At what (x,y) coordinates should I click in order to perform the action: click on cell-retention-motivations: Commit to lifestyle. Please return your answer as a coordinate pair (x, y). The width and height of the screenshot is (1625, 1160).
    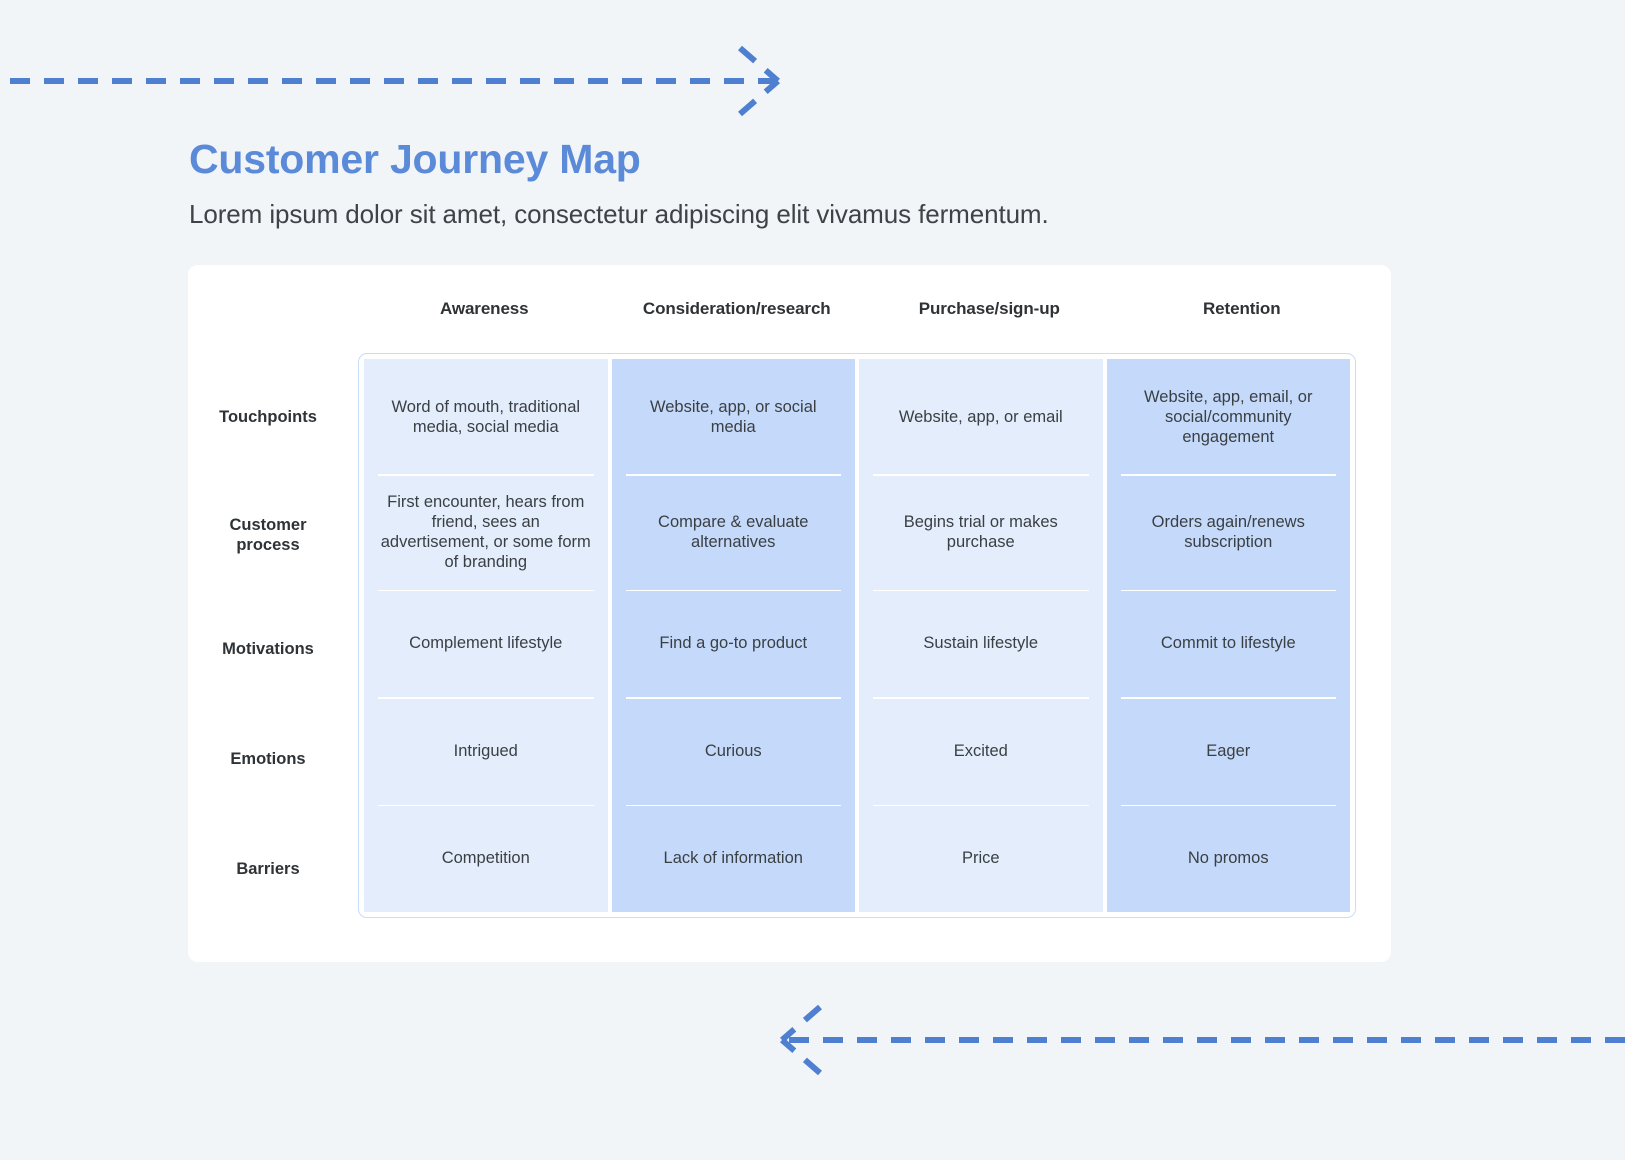
    Looking at the image, I should click on (1229, 643).